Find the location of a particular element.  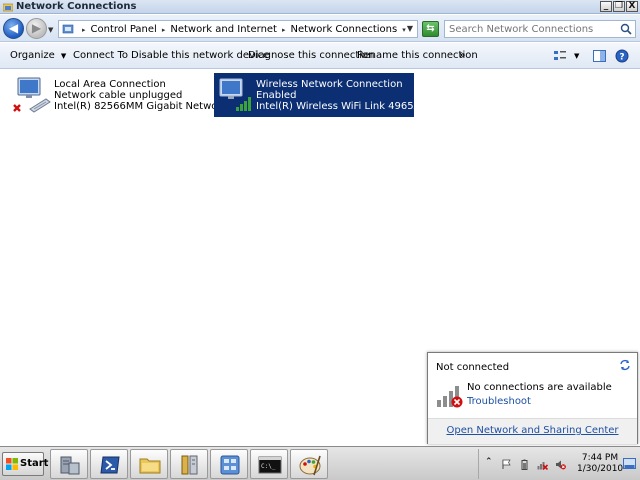

windows-logo-icon is located at coordinates (12, 464).